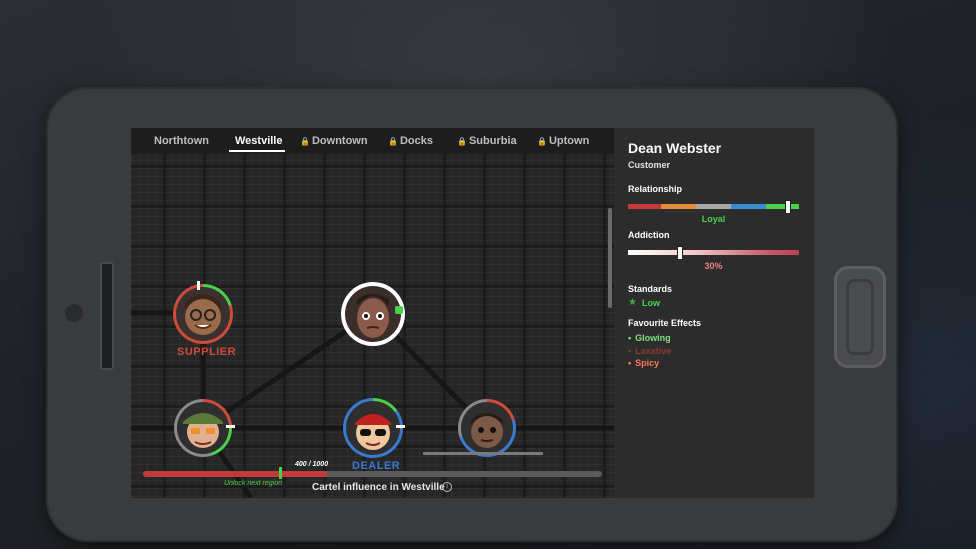 The width and height of the screenshot is (976, 549). What do you see at coordinates (713, 252) in the screenshot?
I see `addiction-bar` at bounding box center [713, 252].